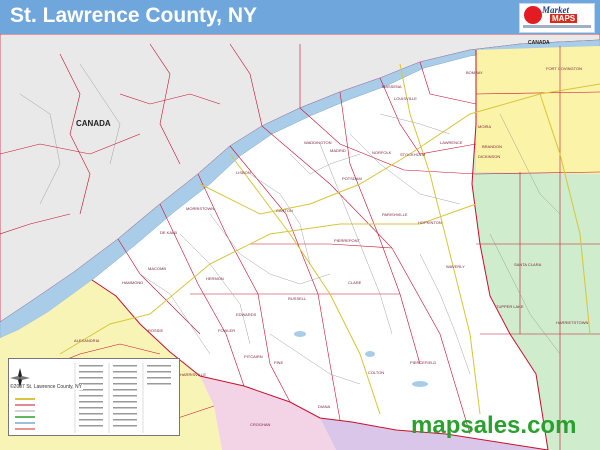 Image resolution: width=600 pixels, height=450 pixels. Describe the element at coordinates (539, 43) in the screenshot. I see `canada-label-top: CANADA` at that location.